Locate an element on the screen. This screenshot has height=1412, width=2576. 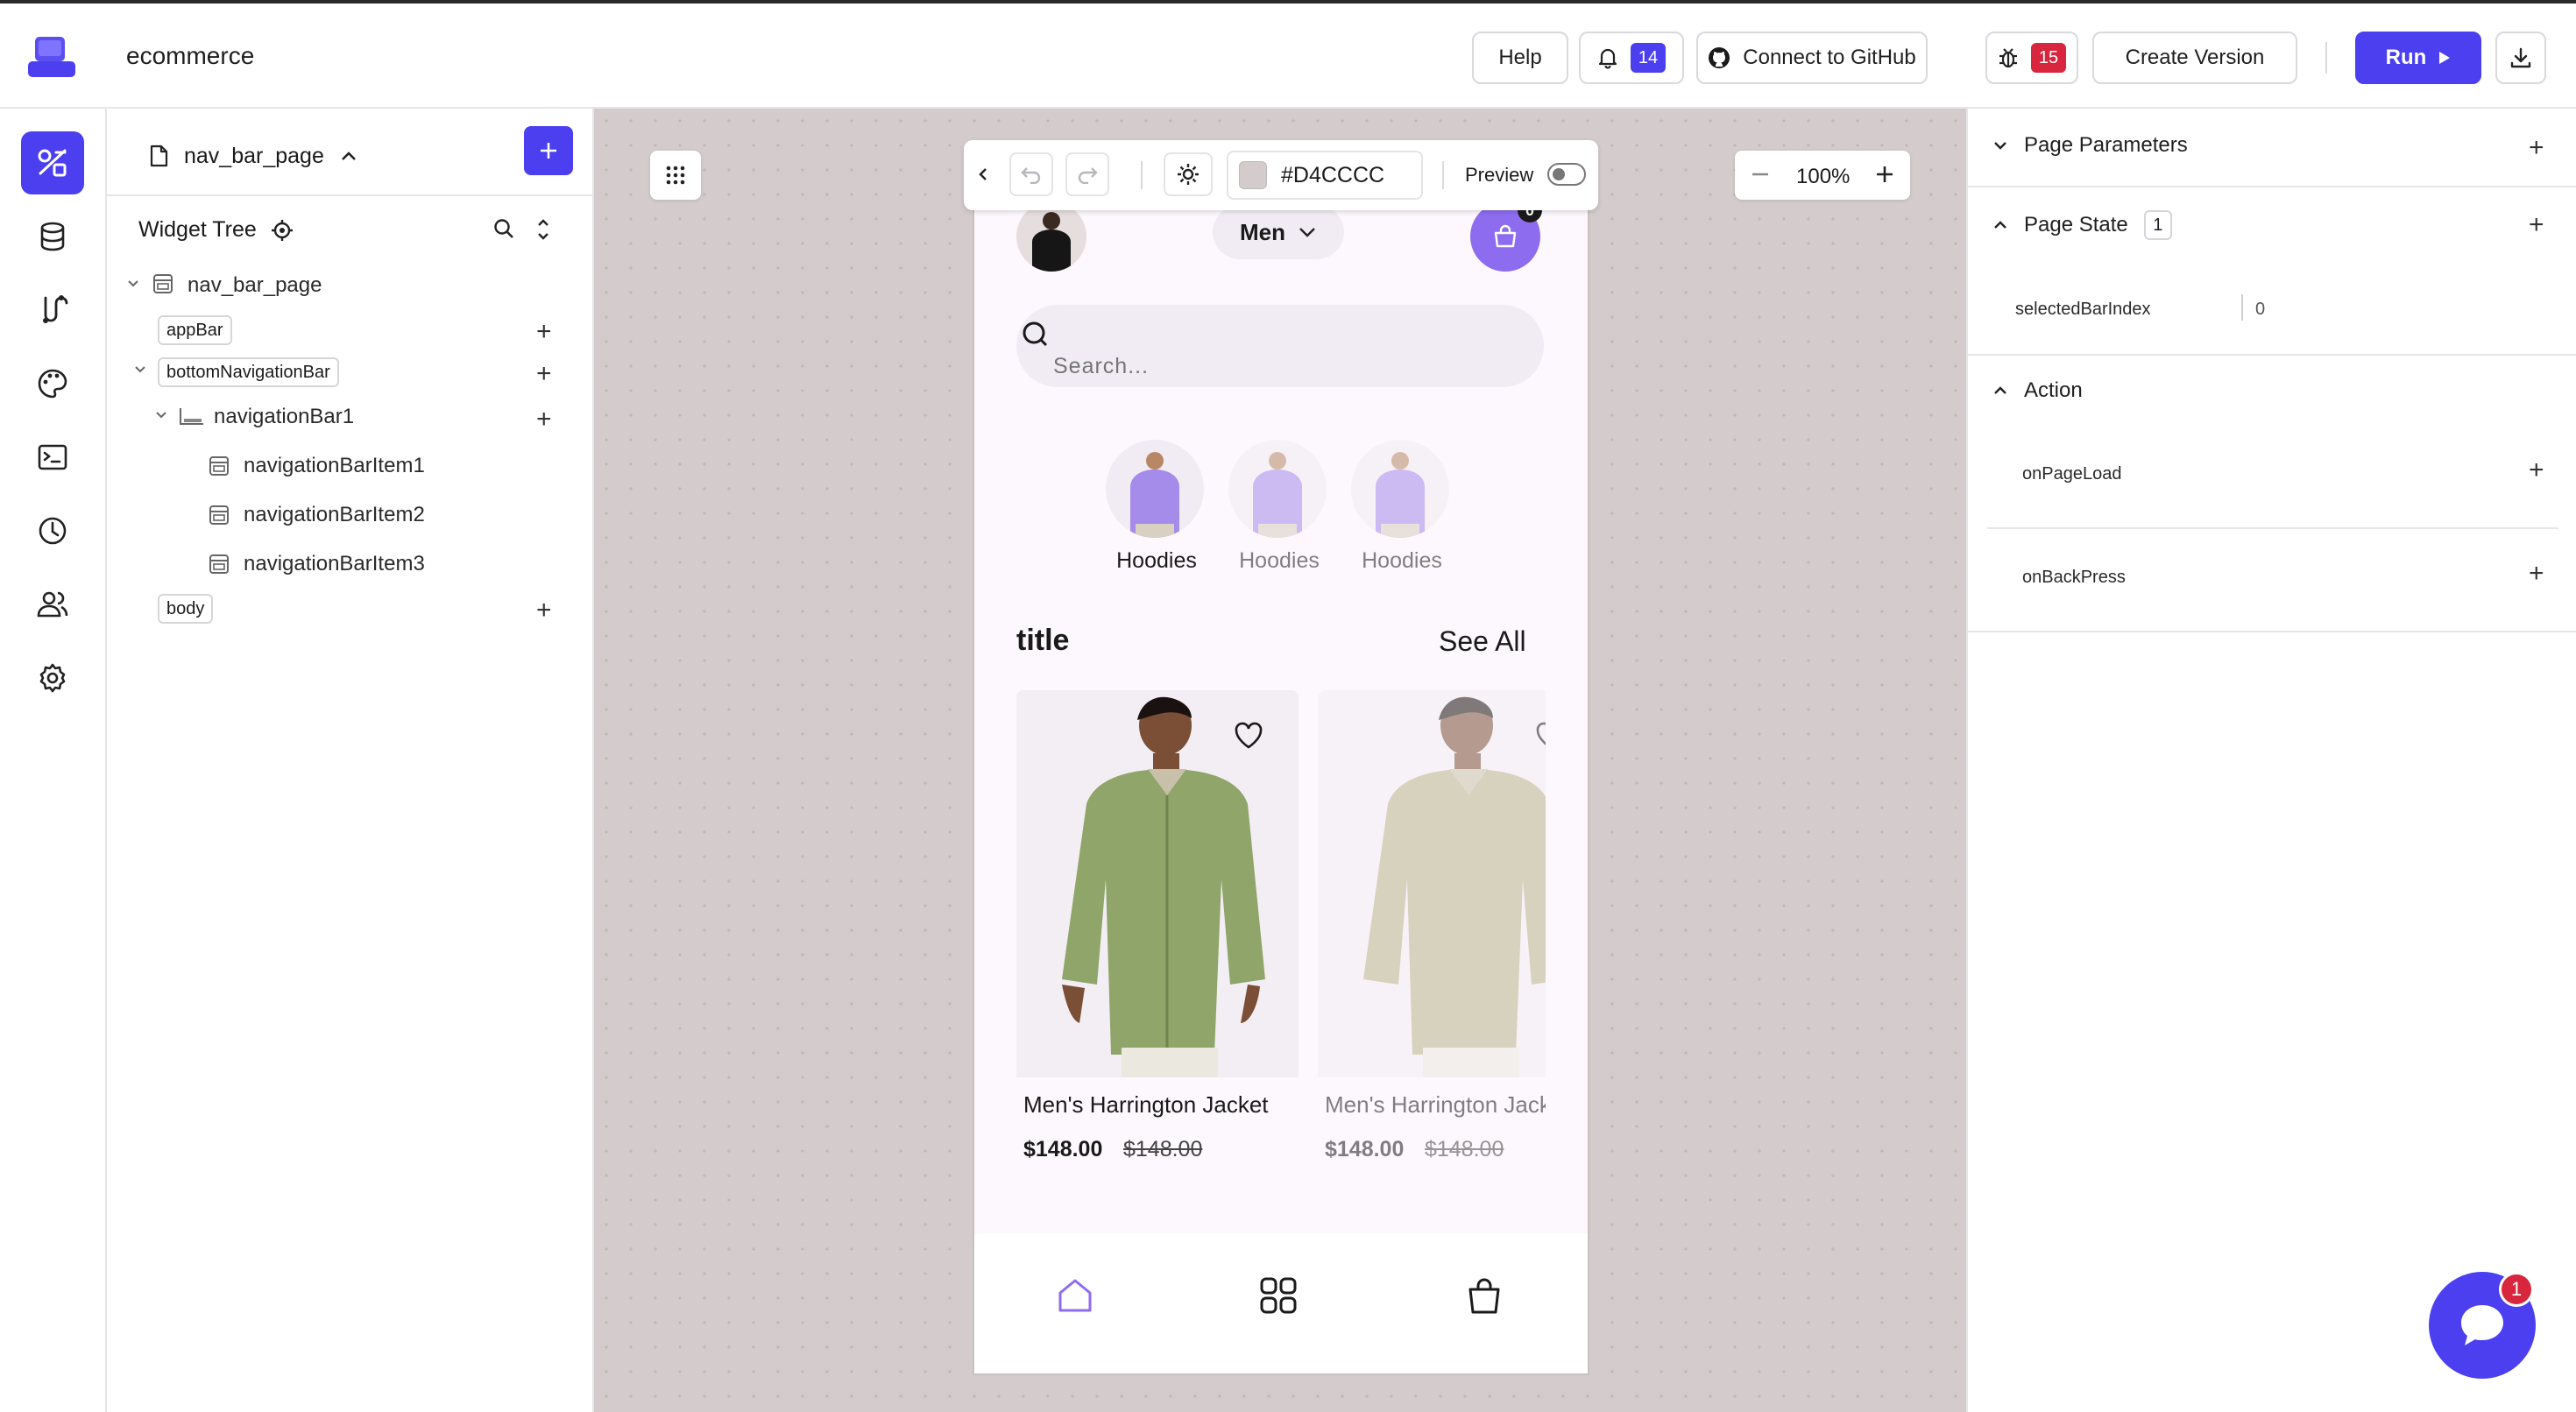
chat-unread-badge: 1 is located at coordinates (2516, 1289).